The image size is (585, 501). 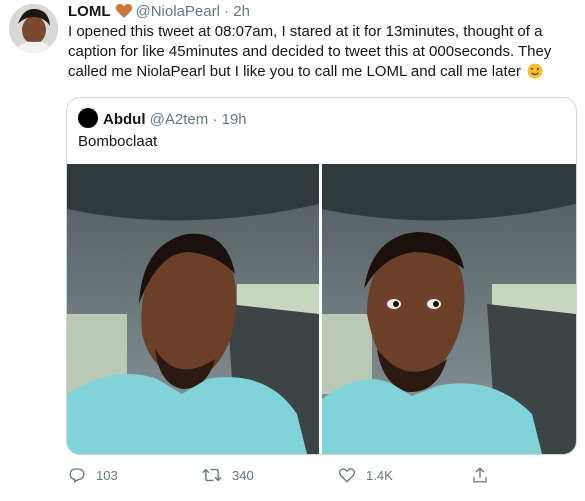 I want to click on quoted-time: 19h, so click(x=234, y=119).